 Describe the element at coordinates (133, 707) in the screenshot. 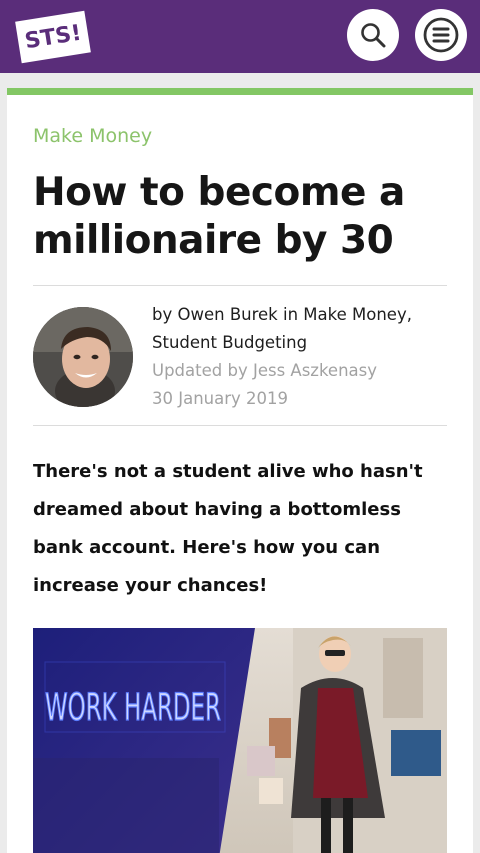

I see `neon-sign-text: WORK HARDER` at that location.